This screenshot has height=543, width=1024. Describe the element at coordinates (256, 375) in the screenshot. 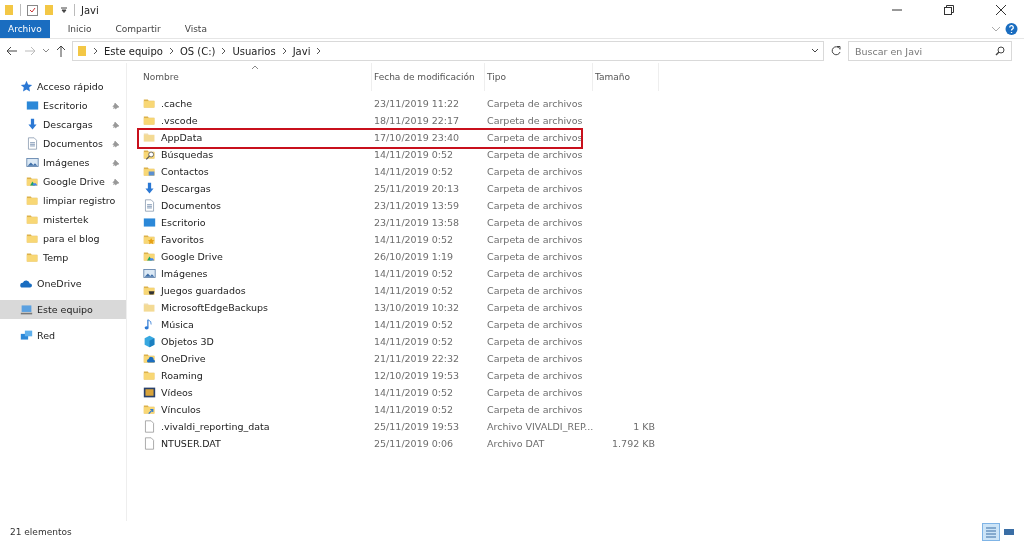

I see `name-cell: Roaming` at that location.